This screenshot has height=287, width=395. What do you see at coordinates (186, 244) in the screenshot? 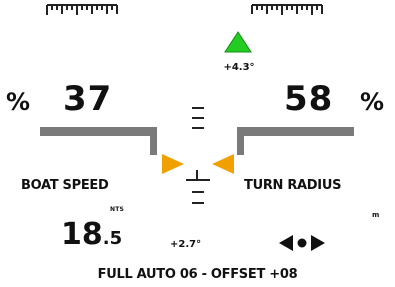
I see `heading-offset-readout: +2.7°` at bounding box center [186, 244].